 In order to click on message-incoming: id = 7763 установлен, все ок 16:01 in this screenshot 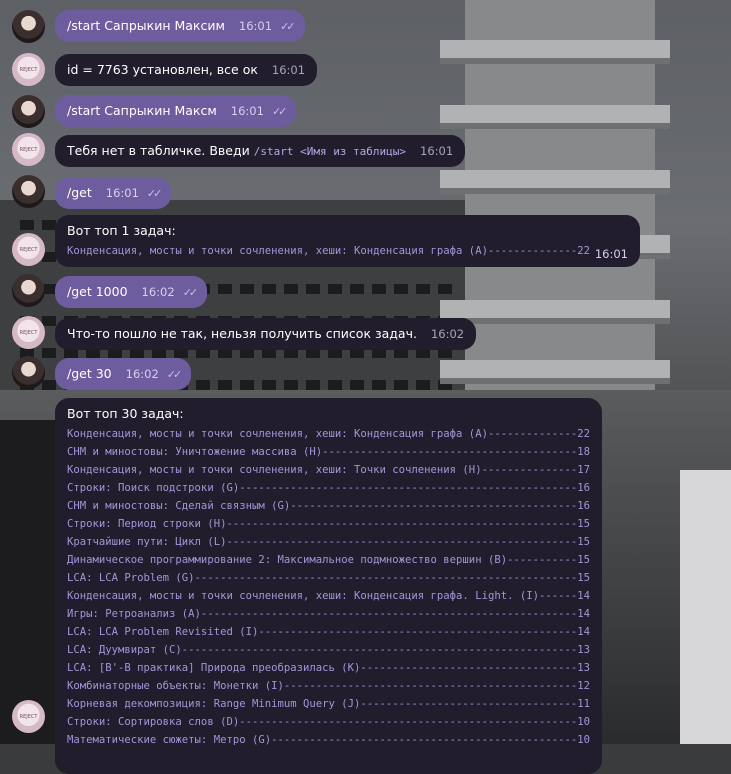, I will do `click(186, 70)`.